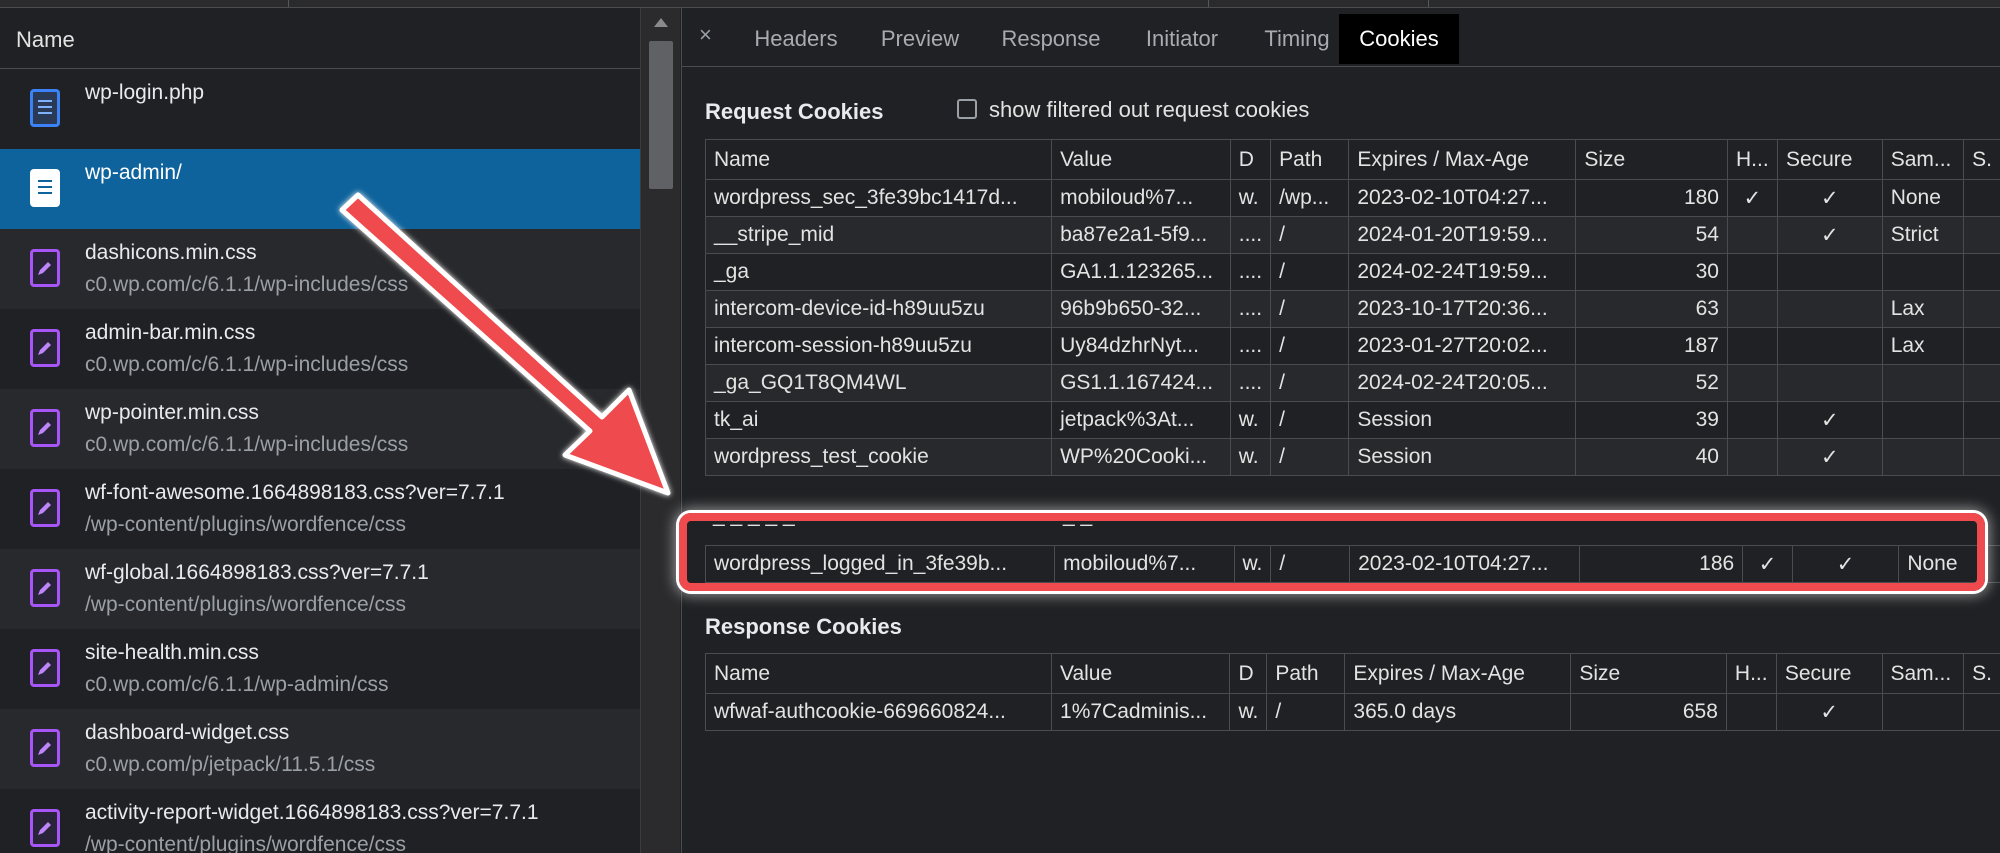 The height and width of the screenshot is (853, 2000). What do you see at coordinates (1332, 552) in the screenshot?
I see `annotation-highlight-box` at bounding box center [1332, 552].